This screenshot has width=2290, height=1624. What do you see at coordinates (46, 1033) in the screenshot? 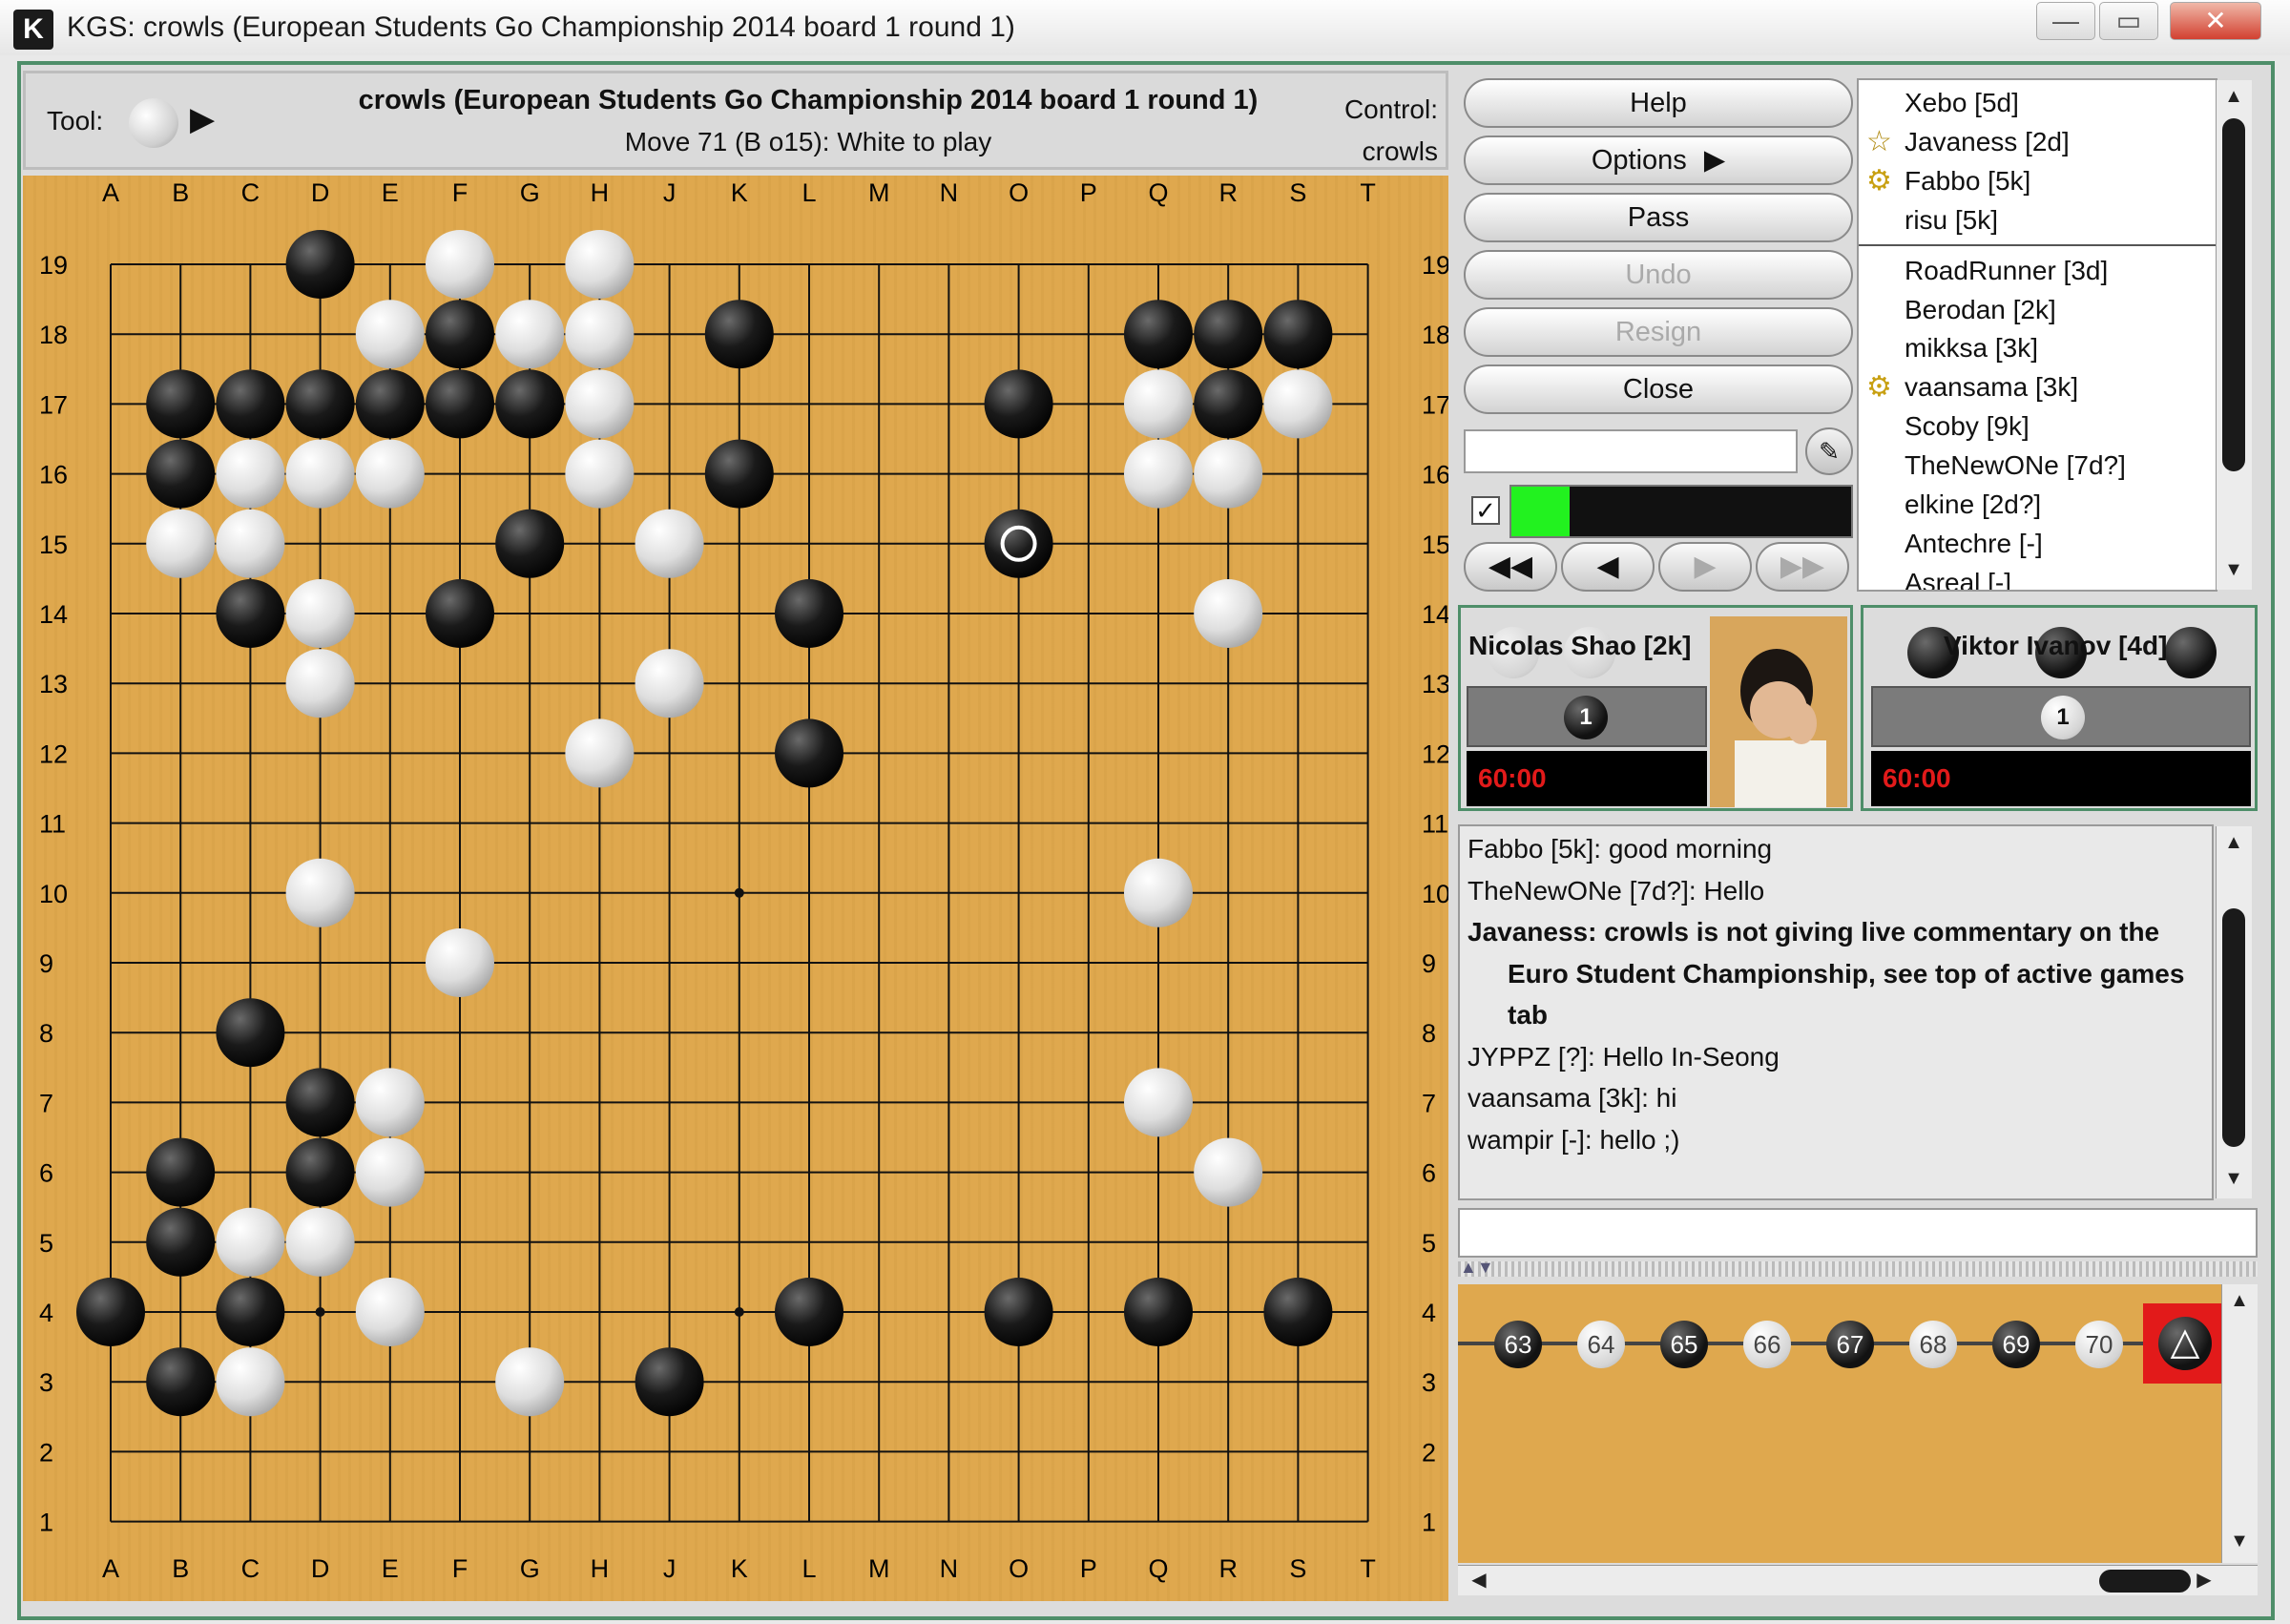
I see `row-label: 8` at bounding box center [46, 1033].